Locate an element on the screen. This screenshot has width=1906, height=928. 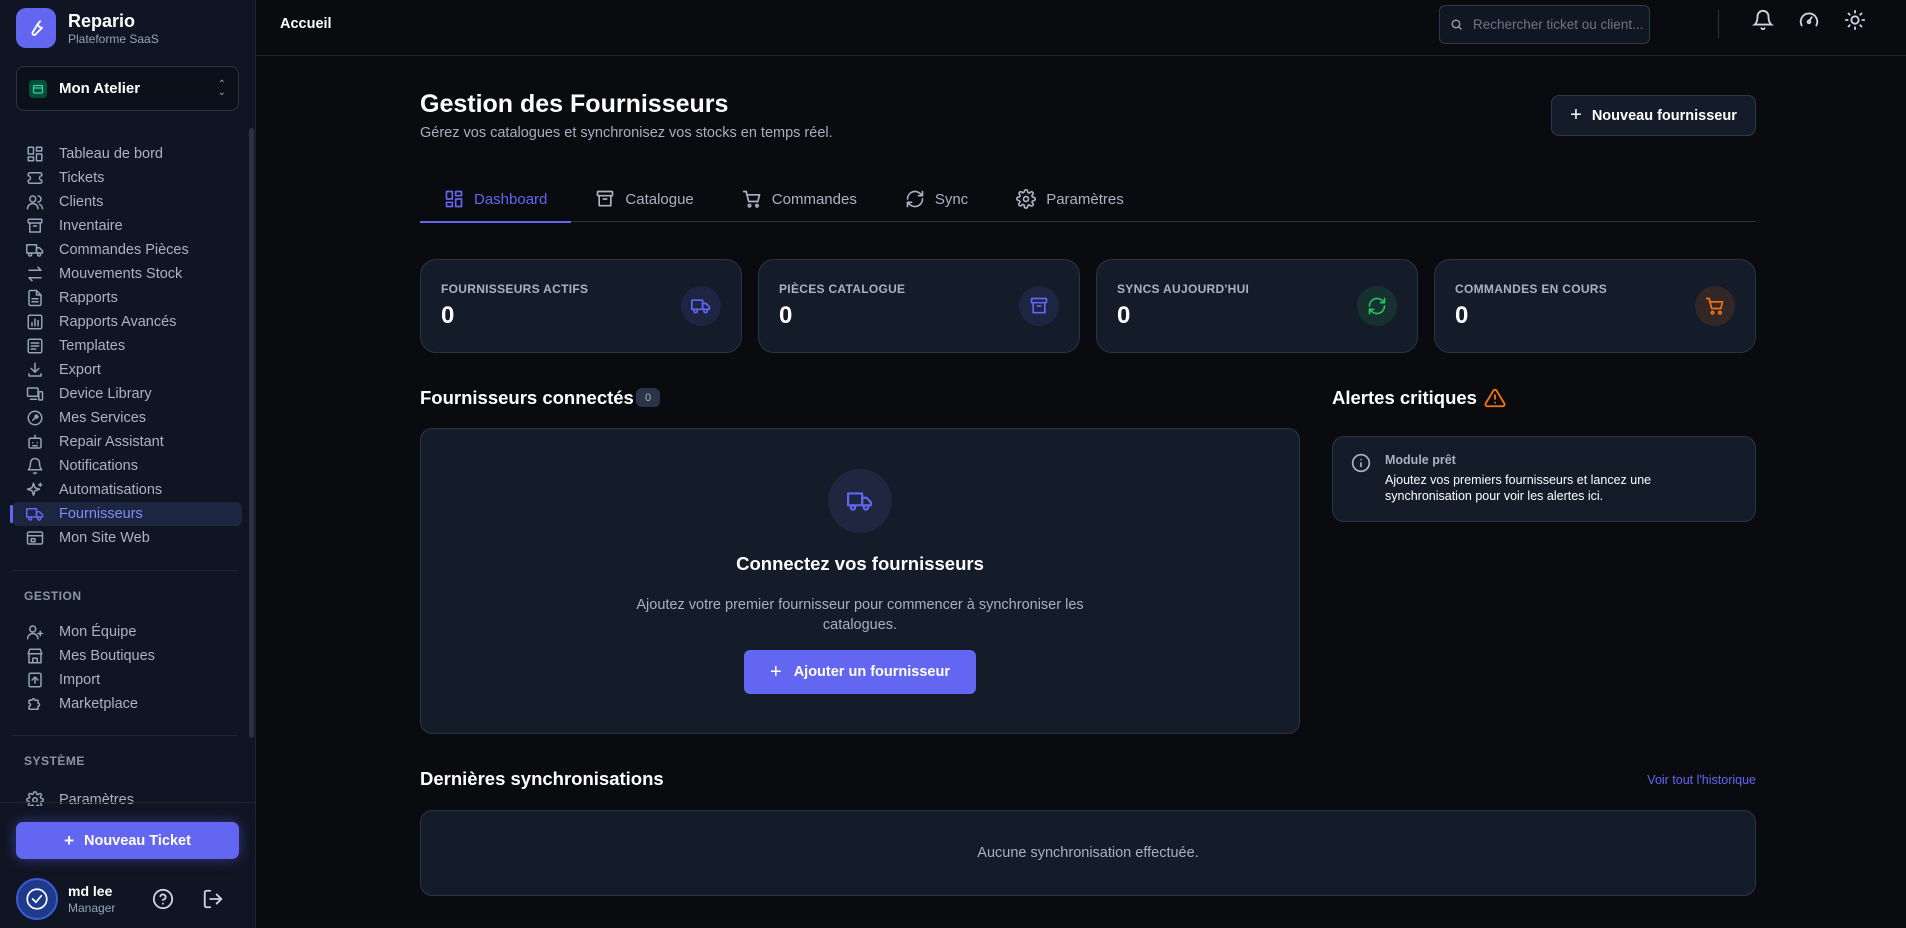
tab-sync: Sync is located at coordinates (936, 199).